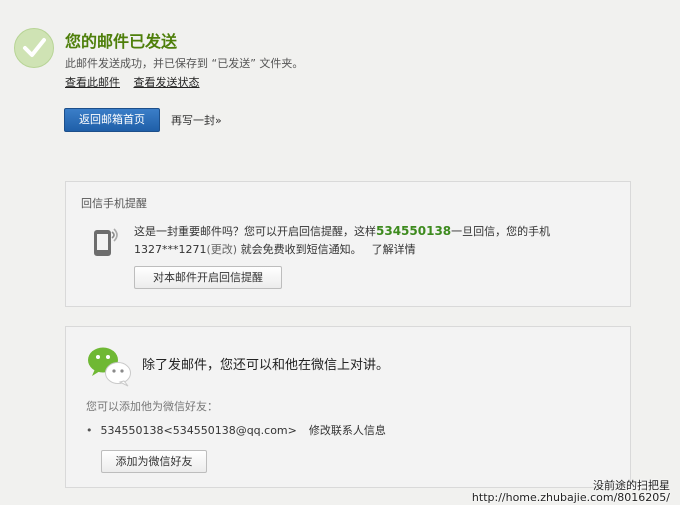 This screenshot has height=505, width=680. I want to click on enable-reply-alert-button: 对本邮件开启回信提醒, so click(208, 277).